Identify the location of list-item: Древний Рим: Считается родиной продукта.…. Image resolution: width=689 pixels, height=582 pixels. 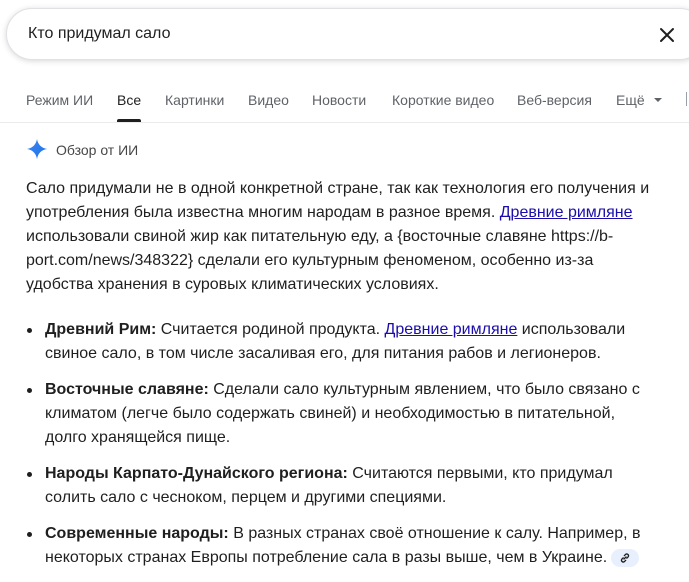
(341, 342).